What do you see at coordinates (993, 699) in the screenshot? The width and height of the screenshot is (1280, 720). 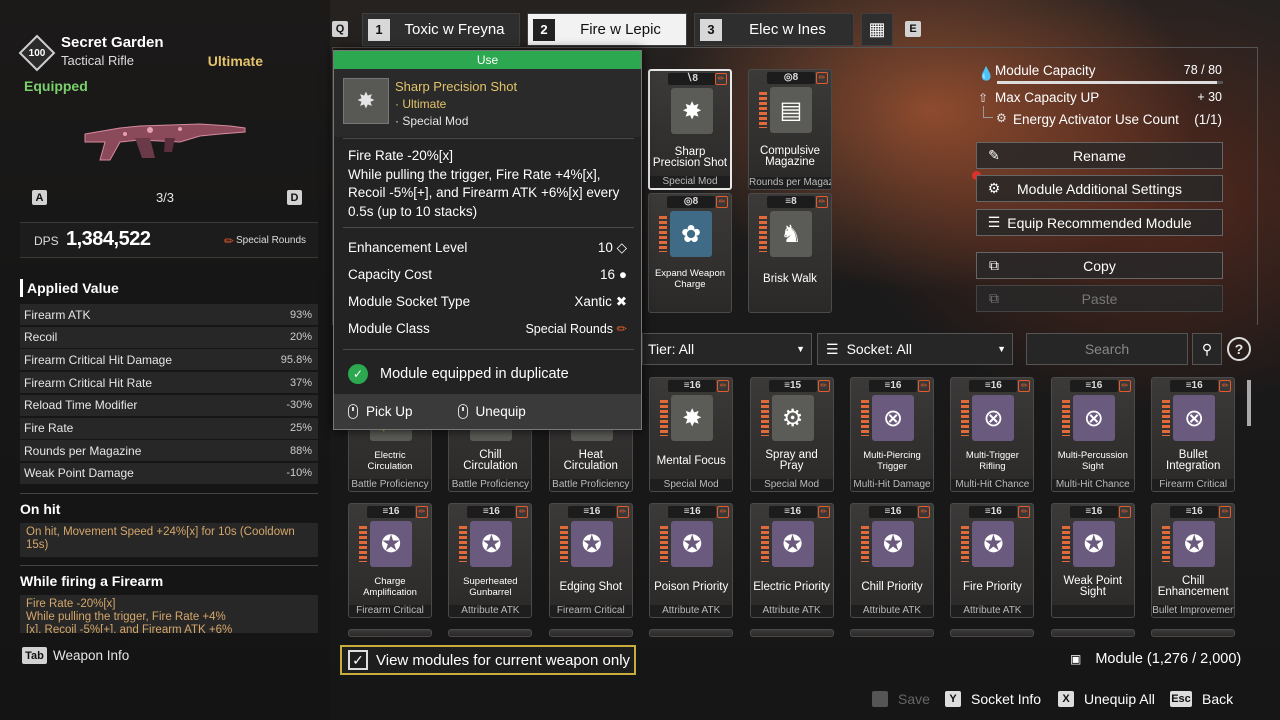 I see `socket-info-action: Y Socket Info` at bounding box center [993, 699].